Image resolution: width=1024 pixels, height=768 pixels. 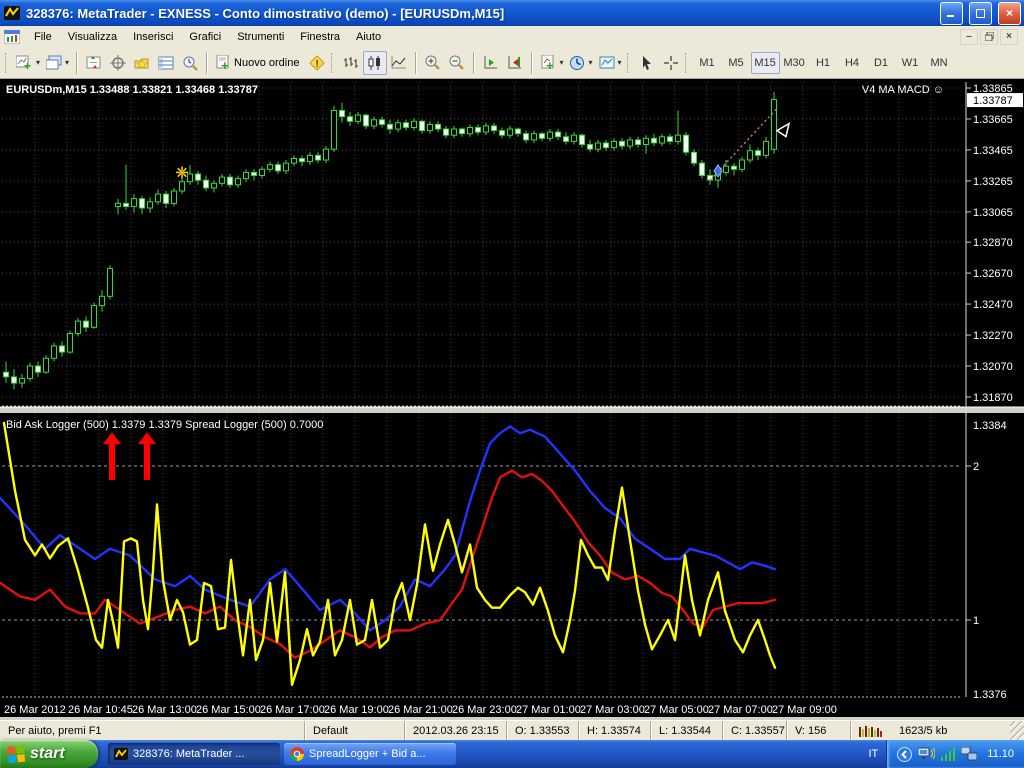 I want to click on timeframe-m30: M30, so click(x=794, y=63).